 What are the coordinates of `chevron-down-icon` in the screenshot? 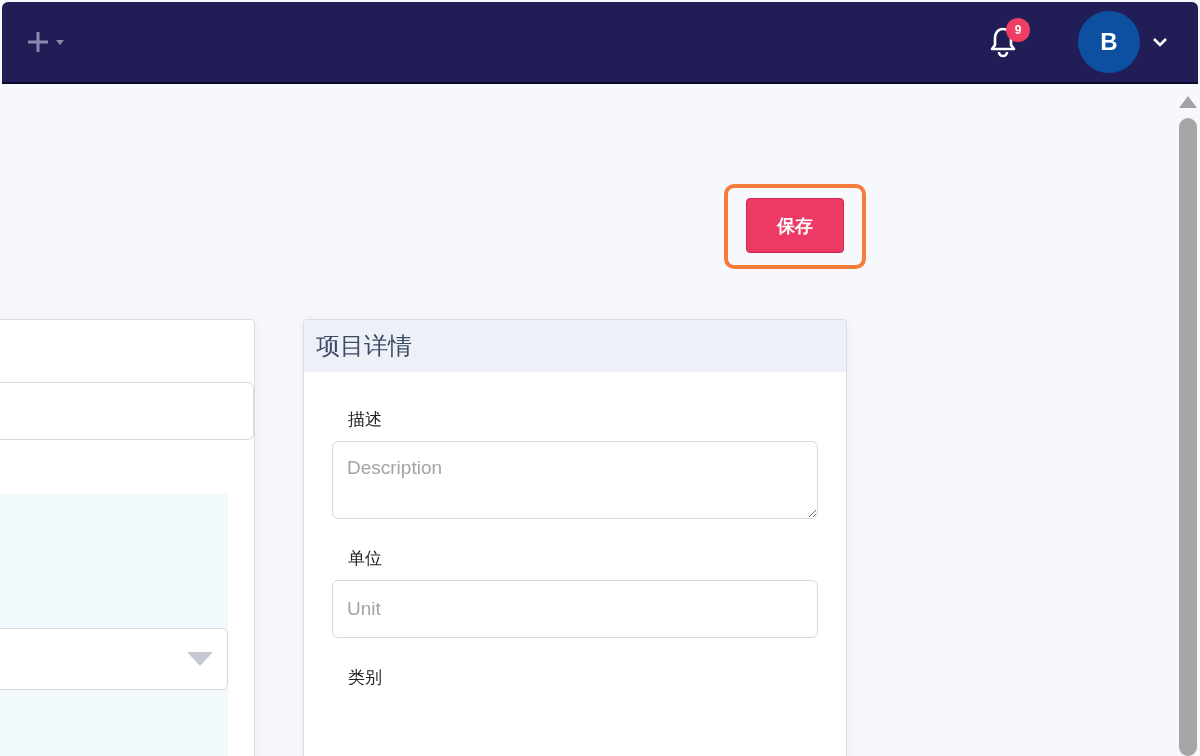 It's located at (1160, 42).